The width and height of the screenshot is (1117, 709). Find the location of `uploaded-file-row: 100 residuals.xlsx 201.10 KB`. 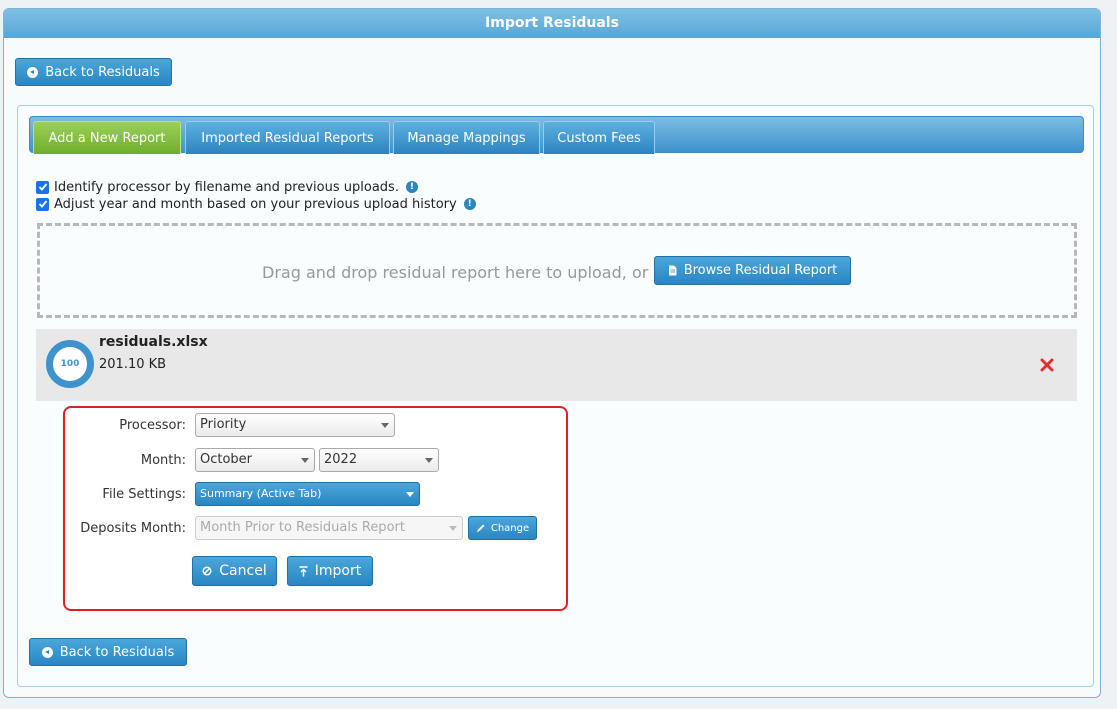

uploaded-file-row: 100 residuals.xlsx 201.10 KB is located at coordinates (556, 365).